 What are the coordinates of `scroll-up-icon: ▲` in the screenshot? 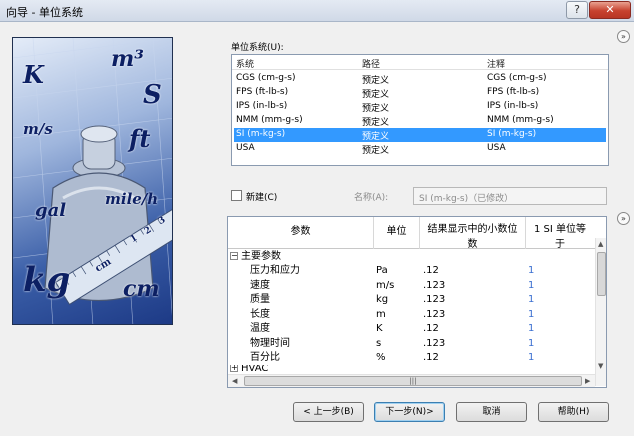 It's located at (600, 244).